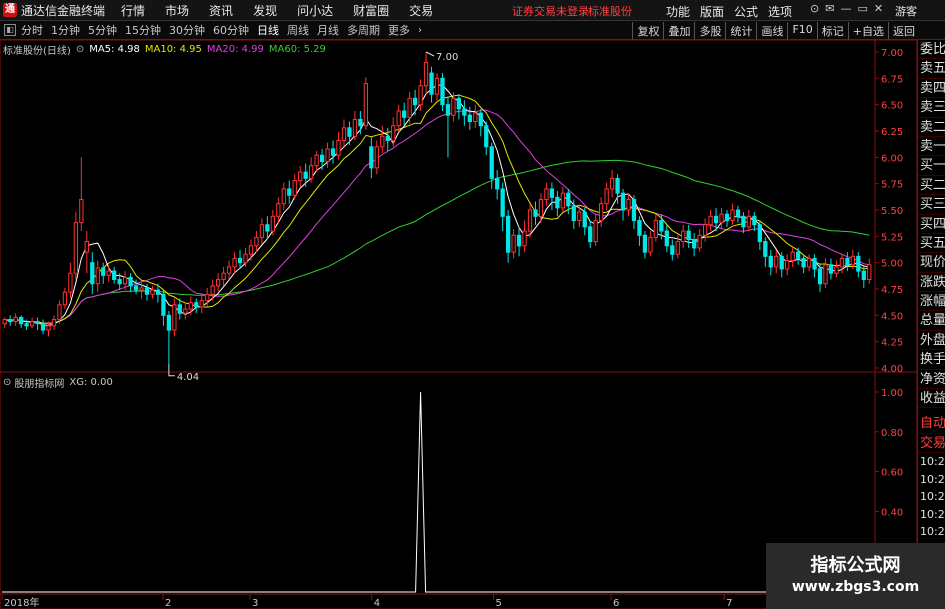  I want to click on time-tick-label: 2018年, so click(21, 602).